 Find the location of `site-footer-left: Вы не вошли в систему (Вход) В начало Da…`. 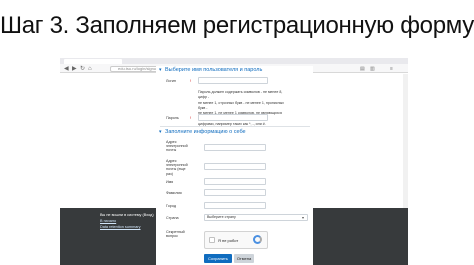

site-footer-left: Вы не вошли в систему (Вход) В начало Da… is located at coordinates (108, 236).